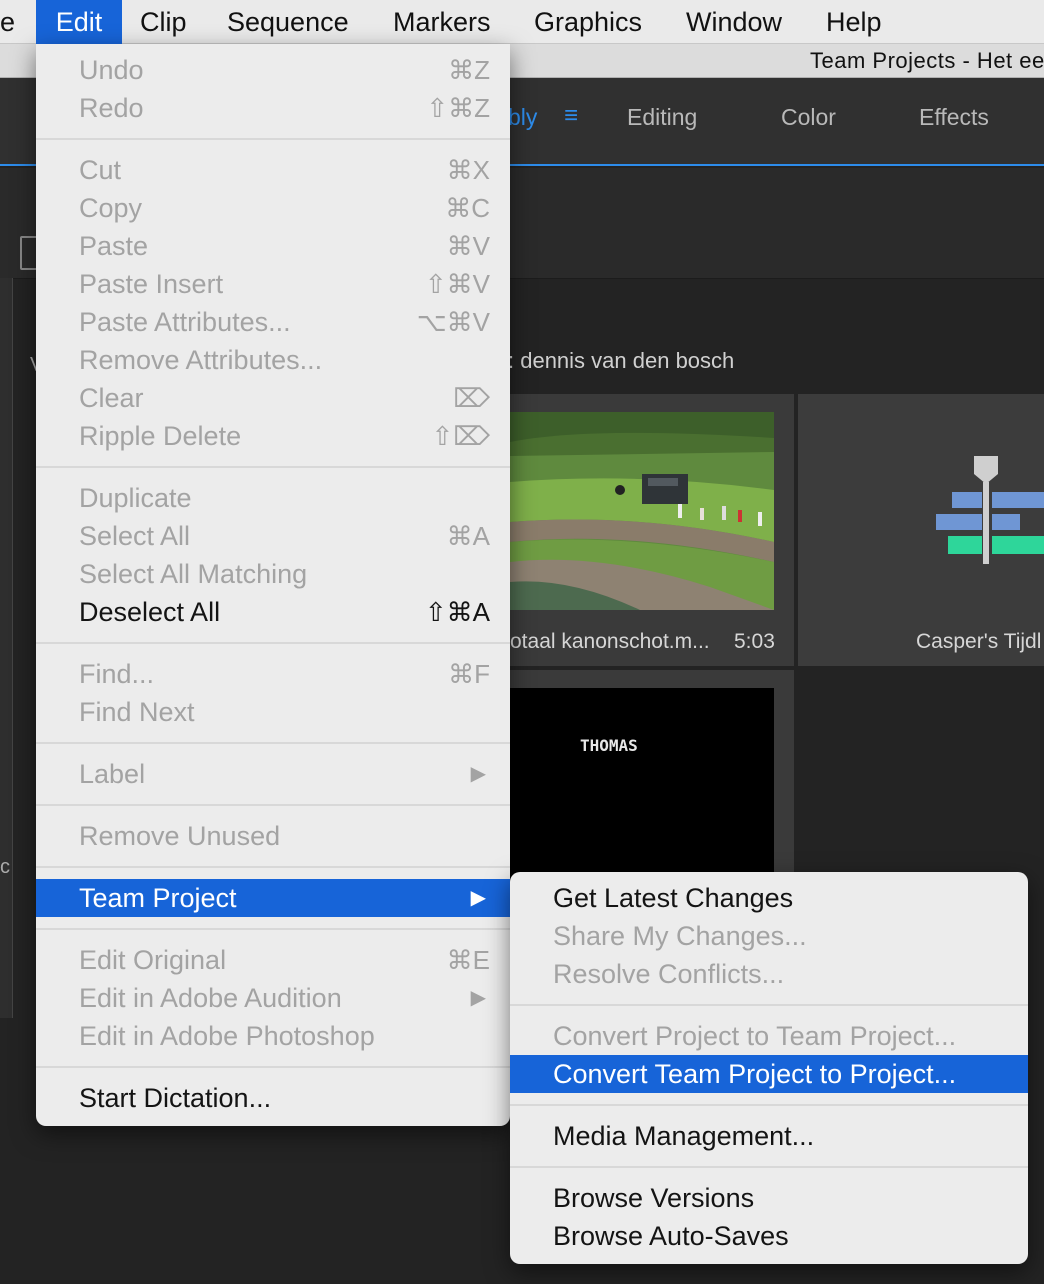  I want to click on menu-item-copy: Copy ⌘C, so click(273, 208).